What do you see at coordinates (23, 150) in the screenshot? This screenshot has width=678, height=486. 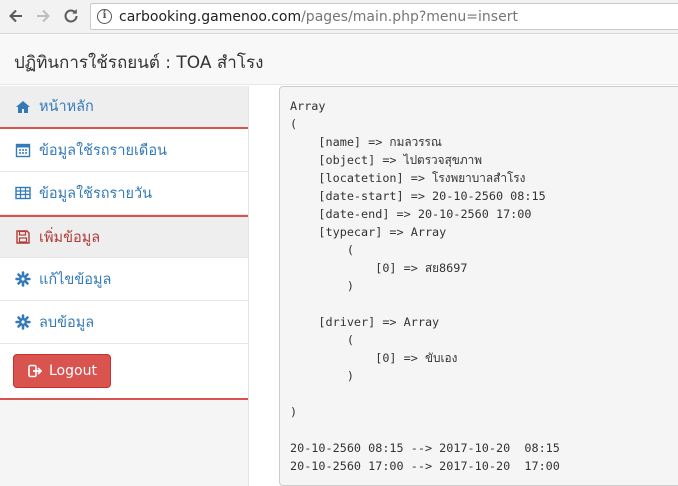 I see `calendar-icon` at bounding box center [23, 150].